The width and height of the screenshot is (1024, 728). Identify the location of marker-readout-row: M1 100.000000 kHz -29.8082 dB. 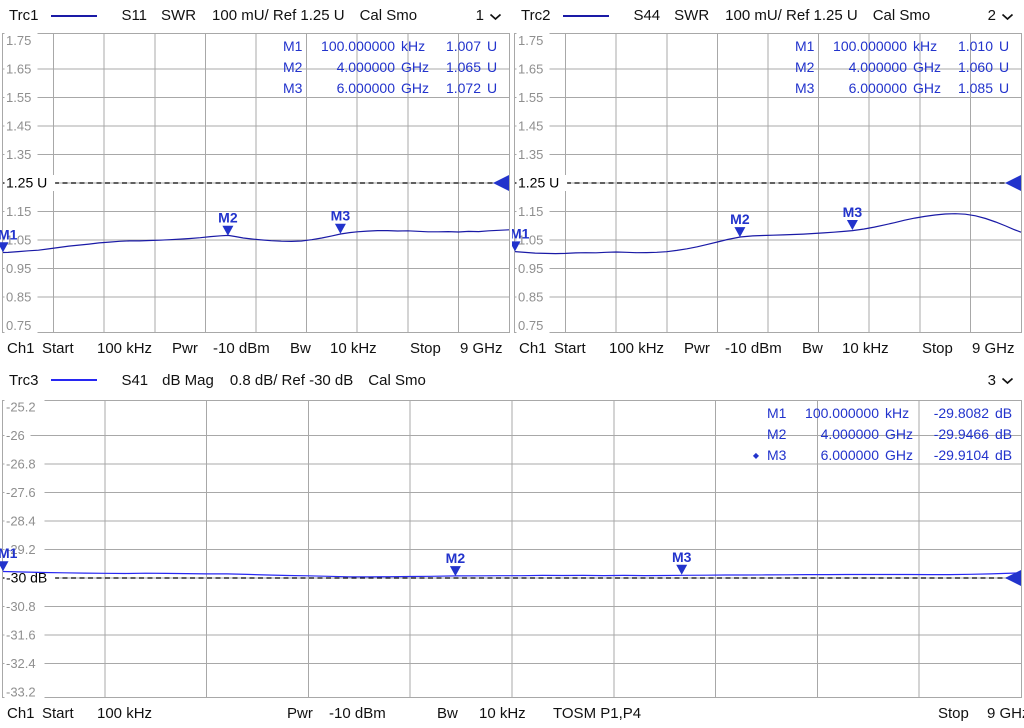
(883, 413).